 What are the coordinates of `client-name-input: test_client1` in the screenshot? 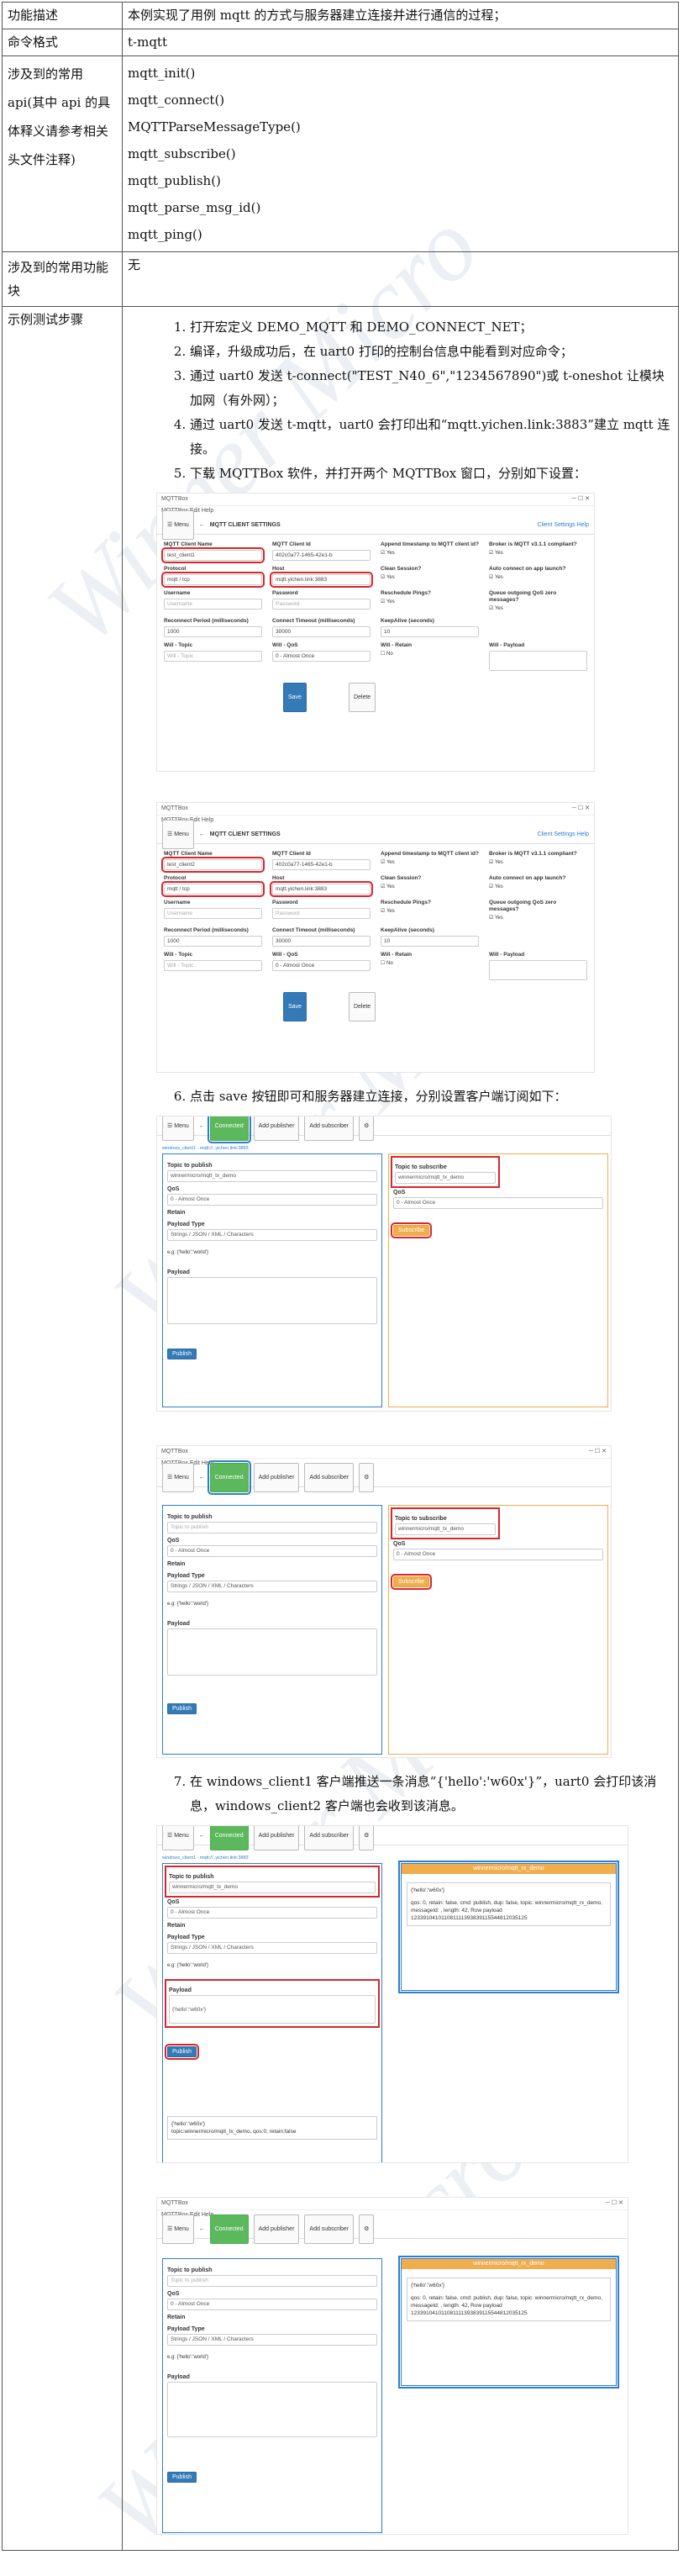 It's located at (213, 555).